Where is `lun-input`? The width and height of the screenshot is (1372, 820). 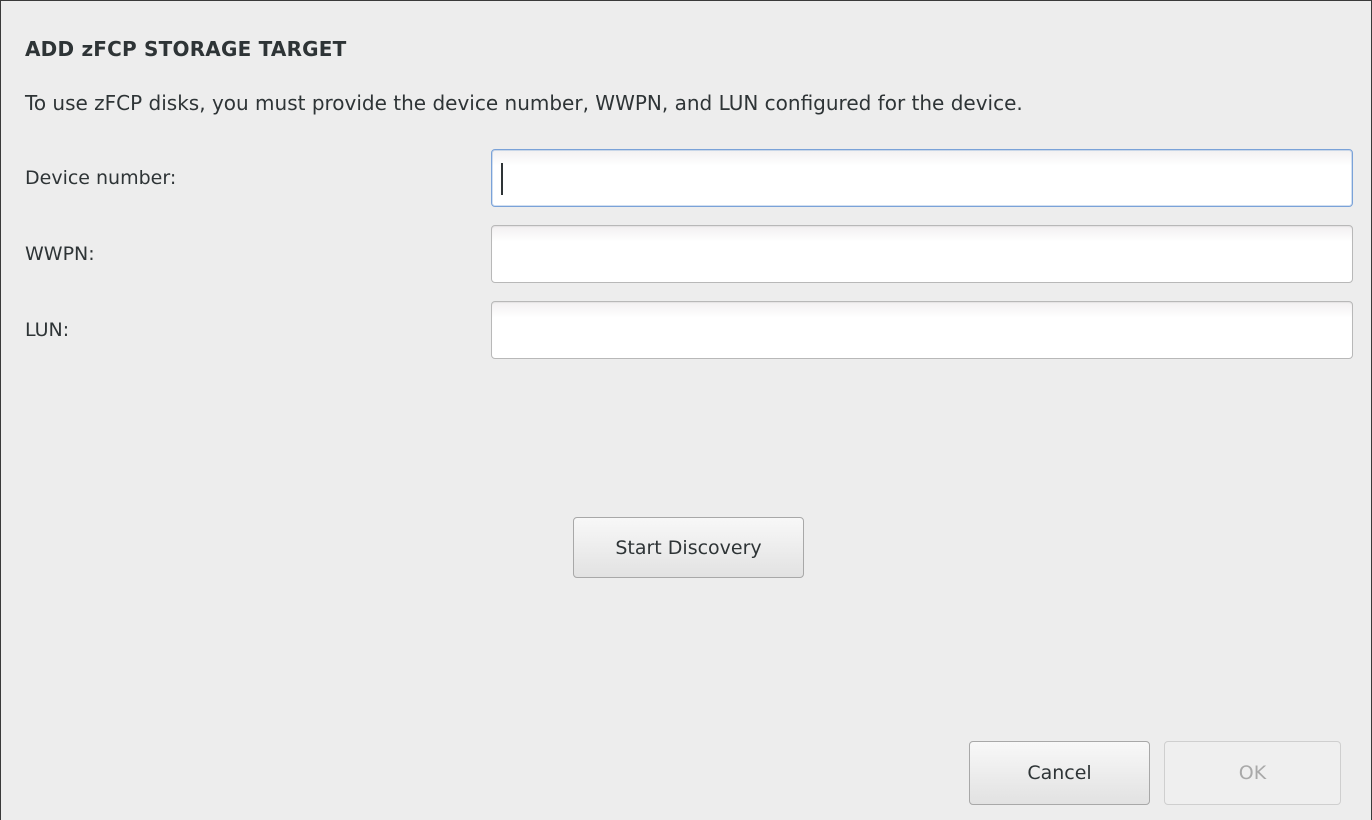 lun-input is located at coordinates (922, 330).